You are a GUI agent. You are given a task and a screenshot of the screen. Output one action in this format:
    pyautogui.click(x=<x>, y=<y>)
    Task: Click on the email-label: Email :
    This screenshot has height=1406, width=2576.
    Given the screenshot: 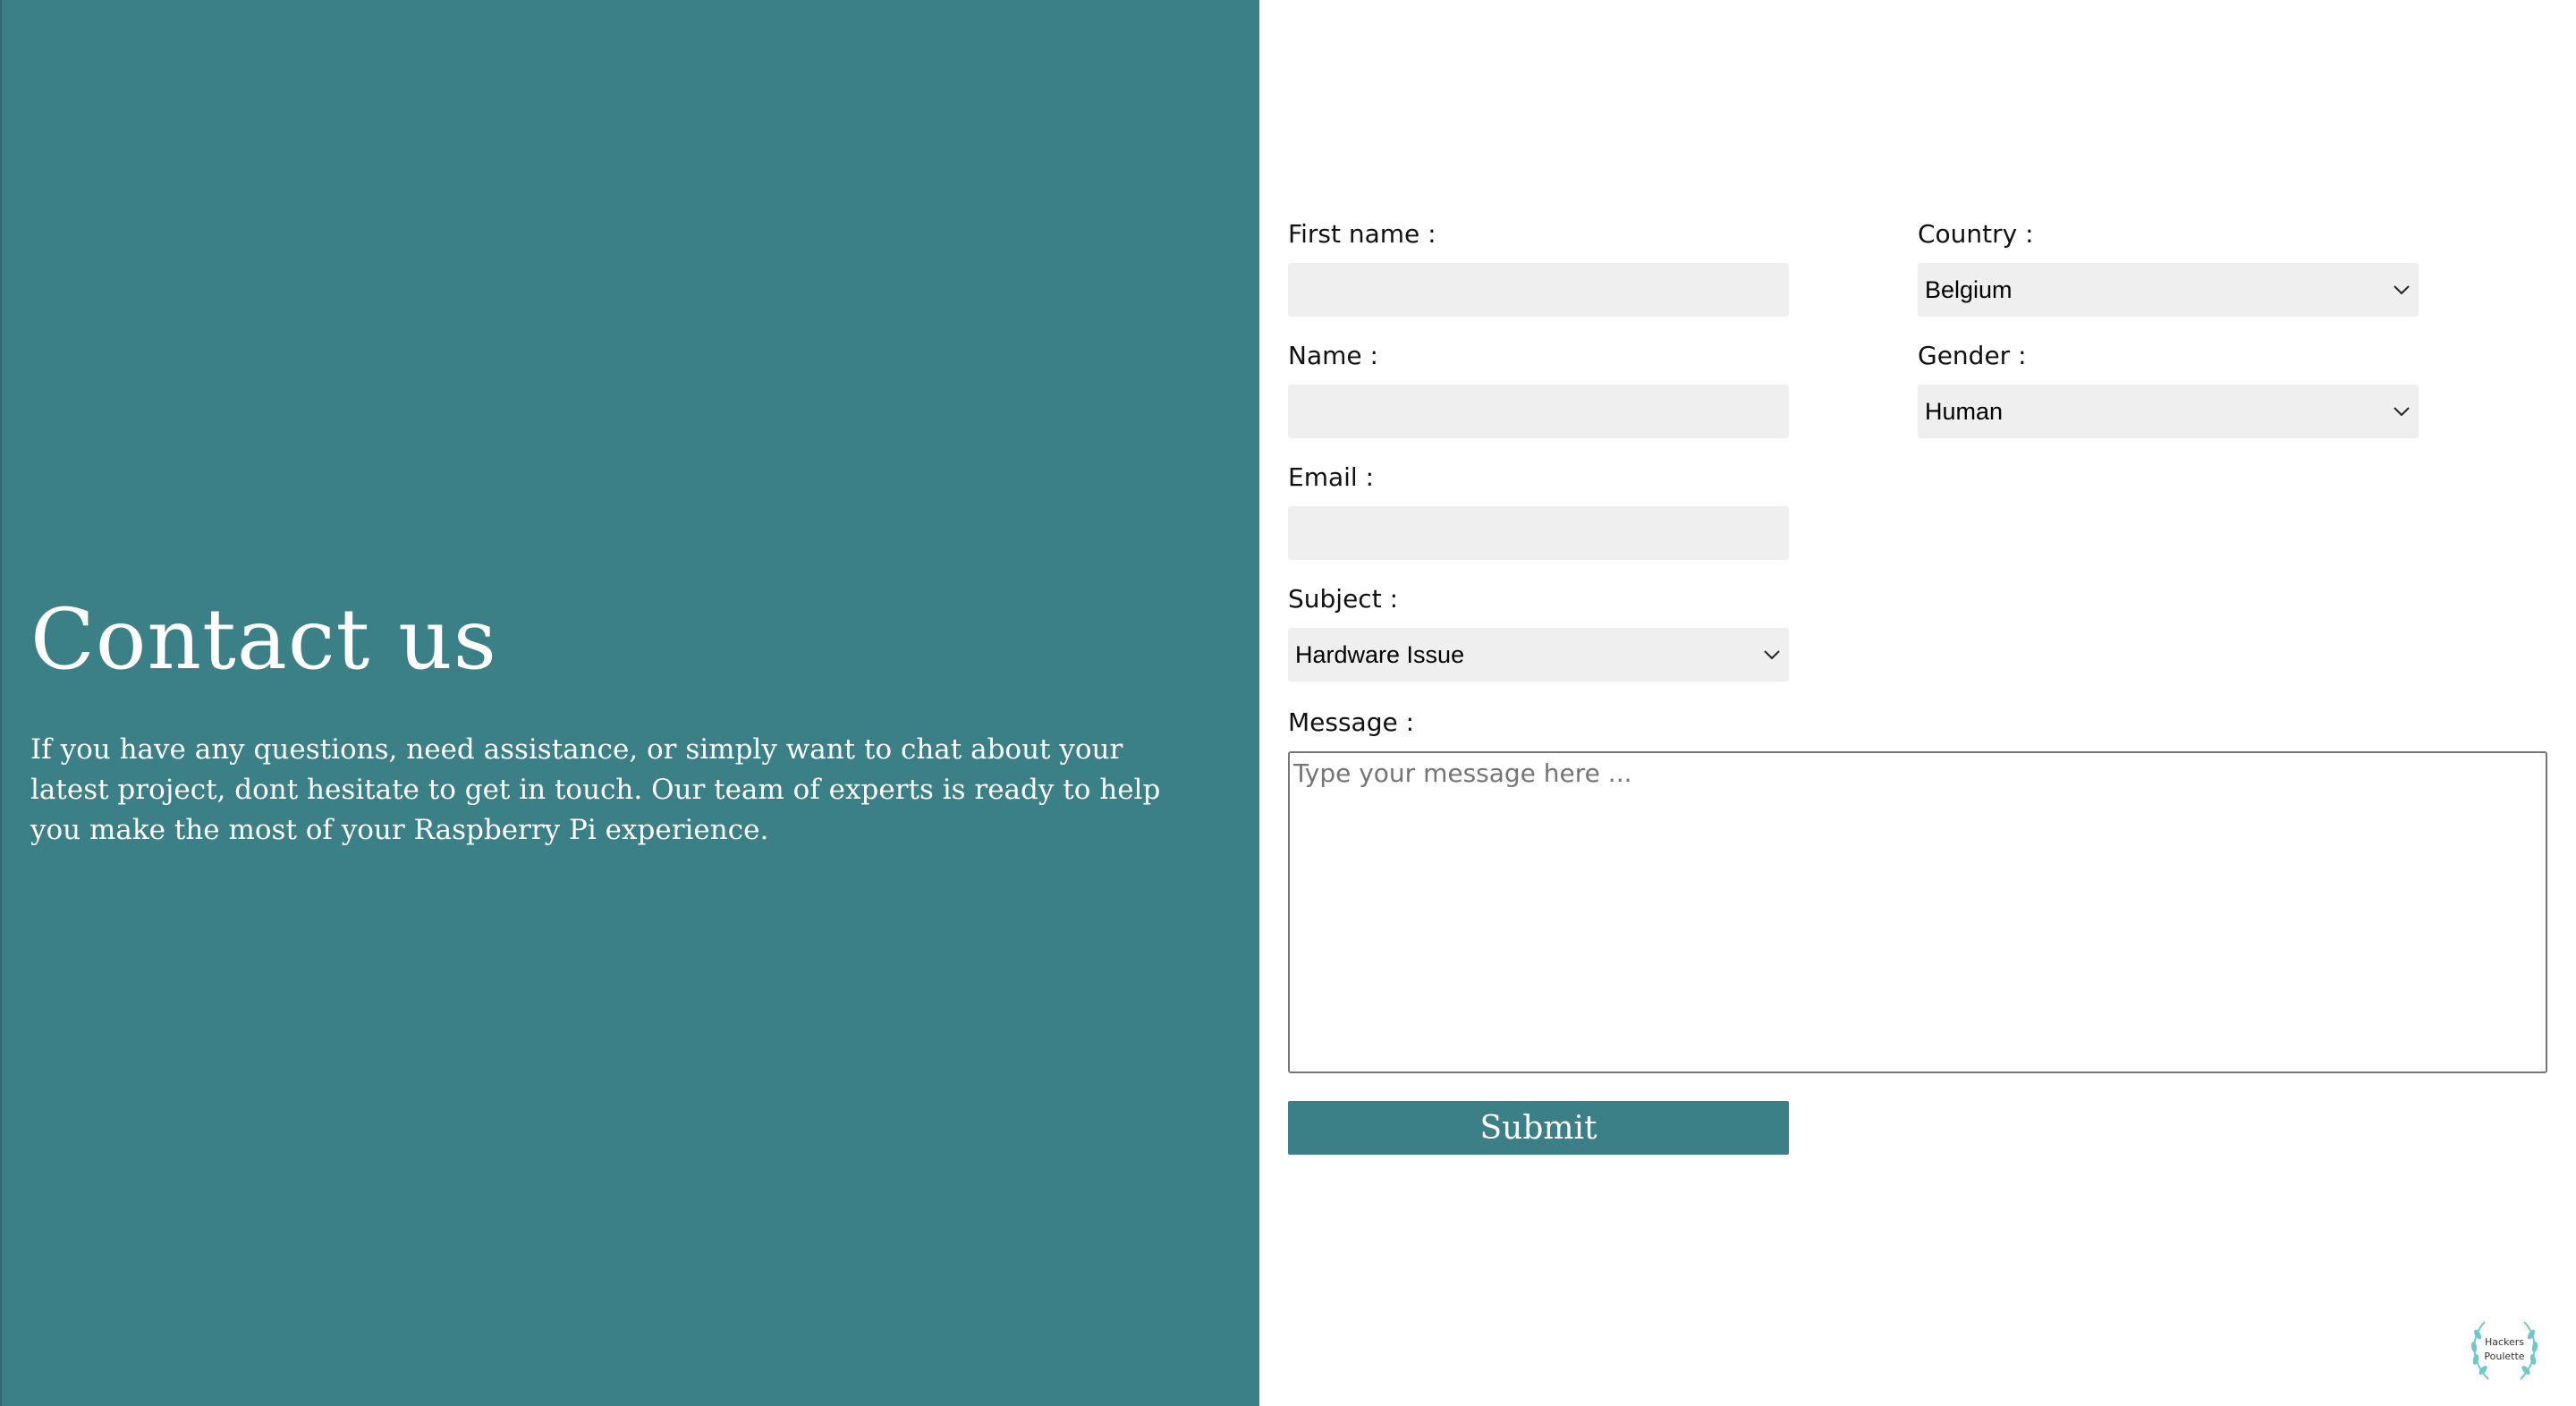 What is the action you would take?
    pyautogui.click(x=1331, y=477)
    